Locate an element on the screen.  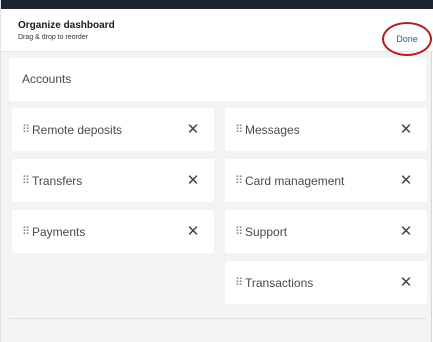
widget-card-support: ⠿ Support ✕ is located at coordinates (326, 231).